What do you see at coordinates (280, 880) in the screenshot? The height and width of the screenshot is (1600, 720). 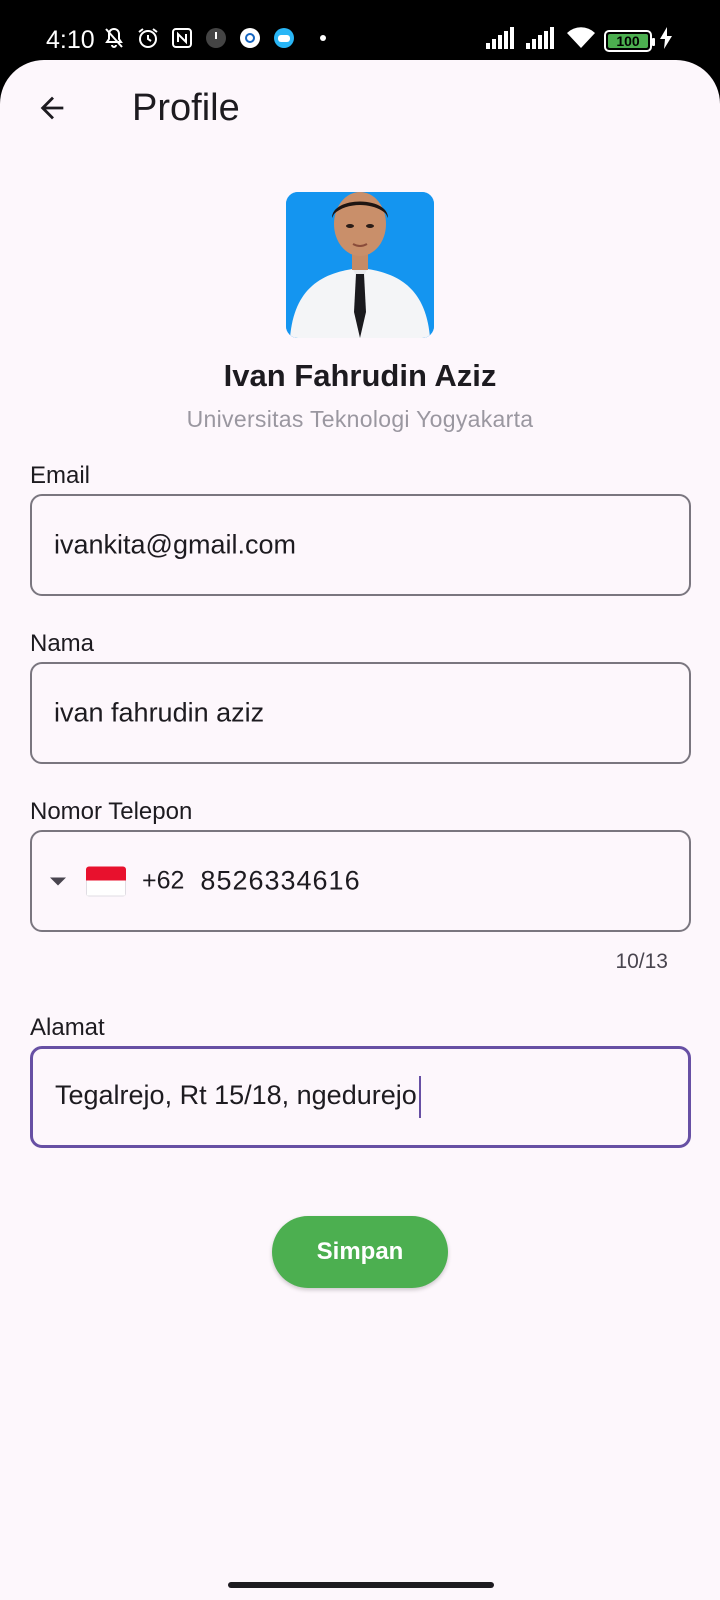 I see `phone-value: 8526334616` at bounding box center [280, 880].